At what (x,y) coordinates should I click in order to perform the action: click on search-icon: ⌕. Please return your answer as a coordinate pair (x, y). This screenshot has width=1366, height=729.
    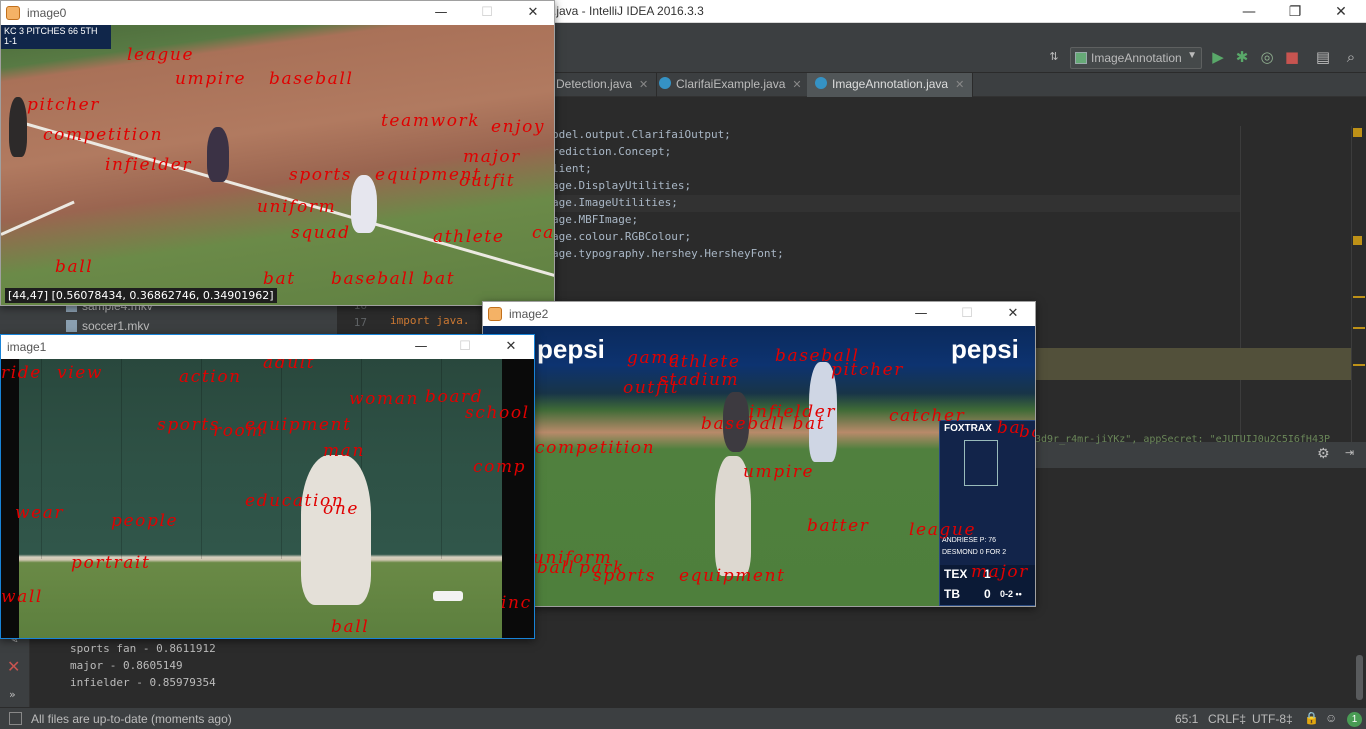
    Looking at the image, I should click on (1351, 57).